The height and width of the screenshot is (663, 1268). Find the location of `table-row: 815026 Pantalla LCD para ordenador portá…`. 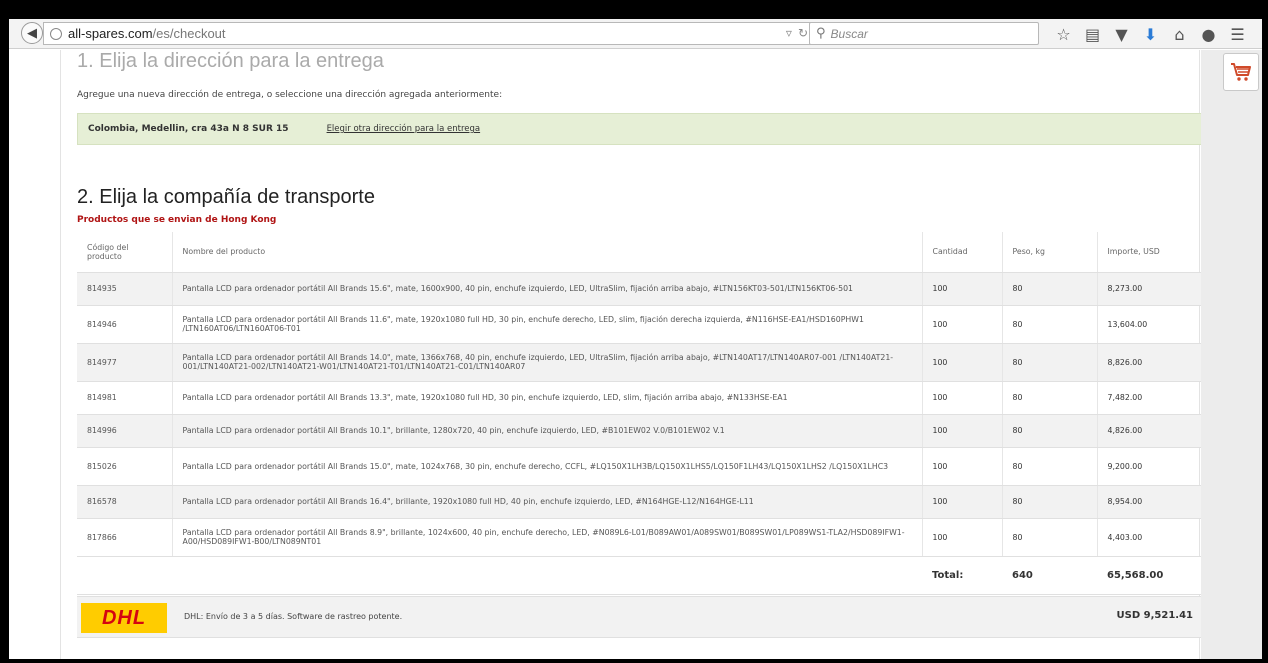

table-row: 815026 Pantalla LCD para ordenador portá… is located at coordinates (640, 466).